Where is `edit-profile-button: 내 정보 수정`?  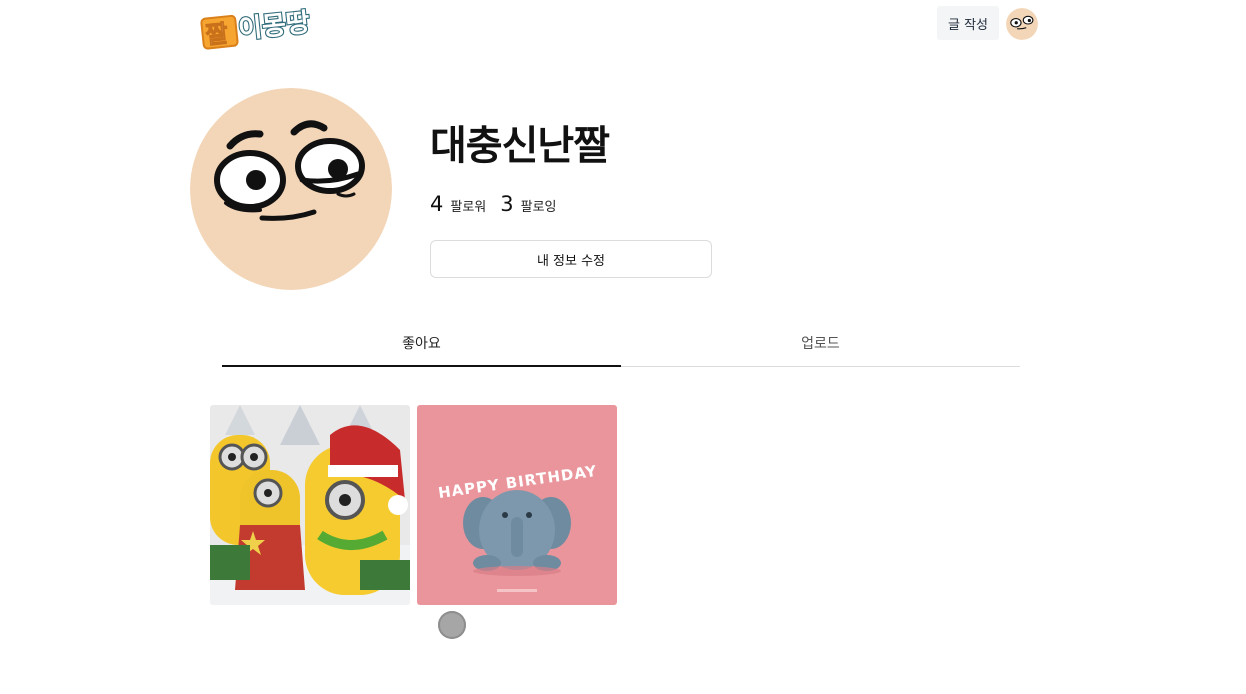 edit-profile-button: 내 정보 수정 is located at coordinates (571, 259).